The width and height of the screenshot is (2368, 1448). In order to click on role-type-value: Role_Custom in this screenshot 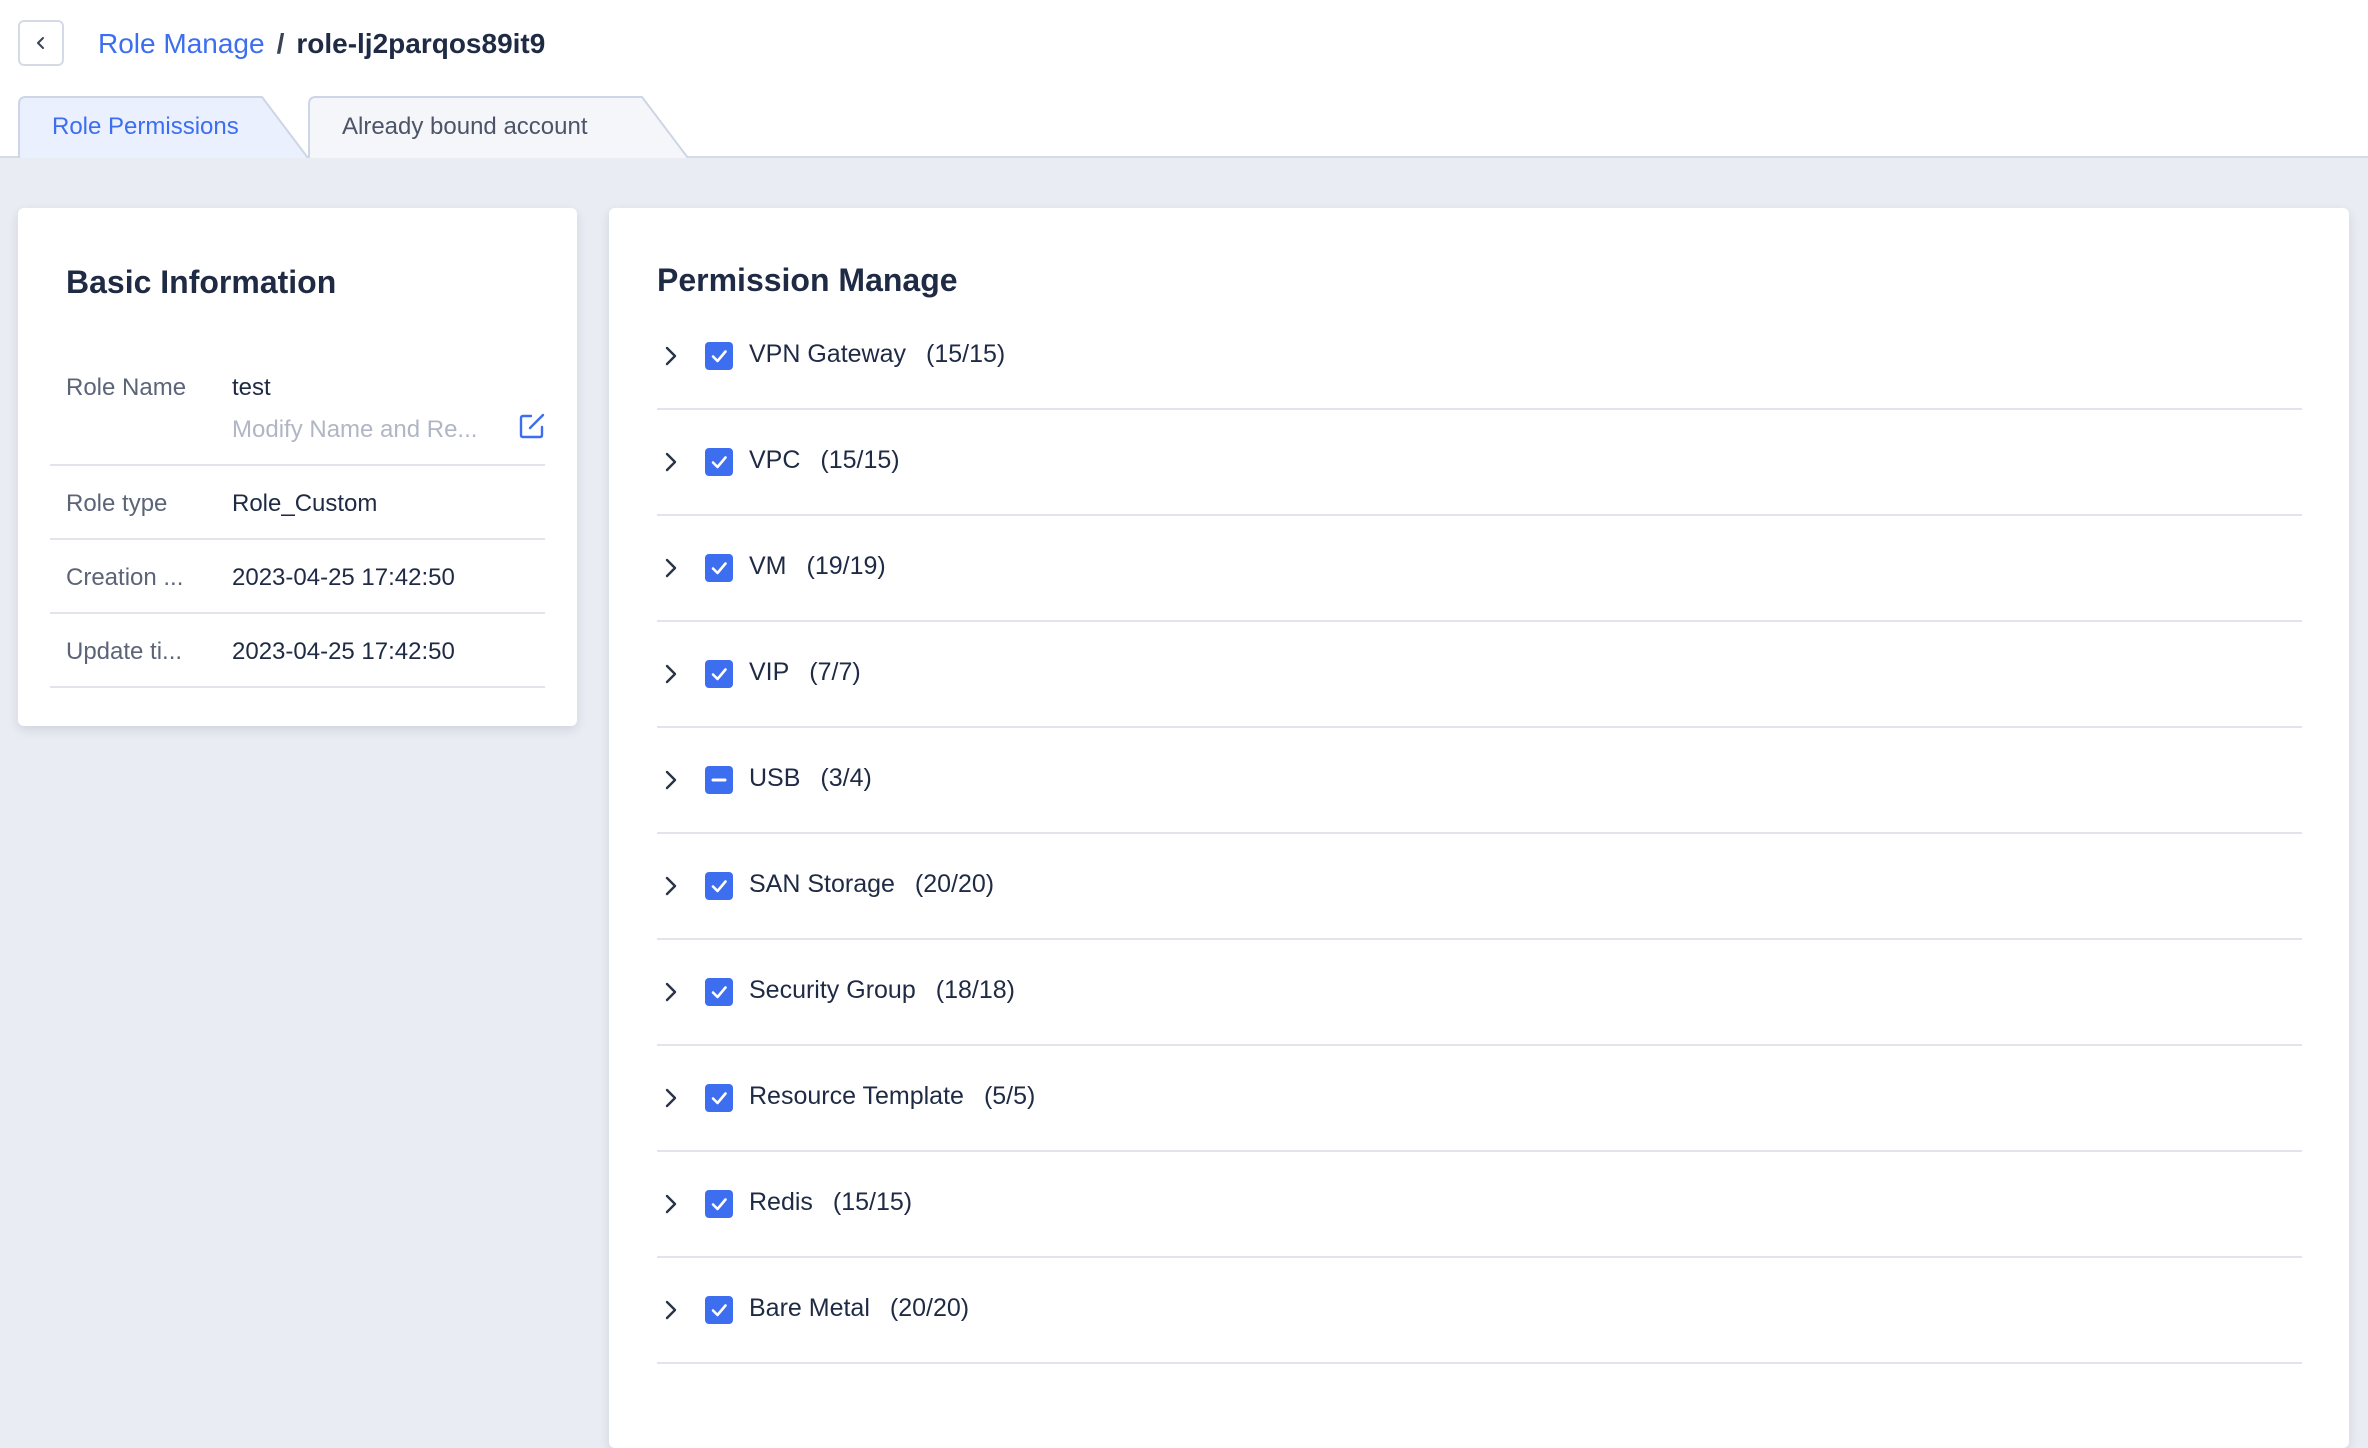, I will do `click(305, 503)`.